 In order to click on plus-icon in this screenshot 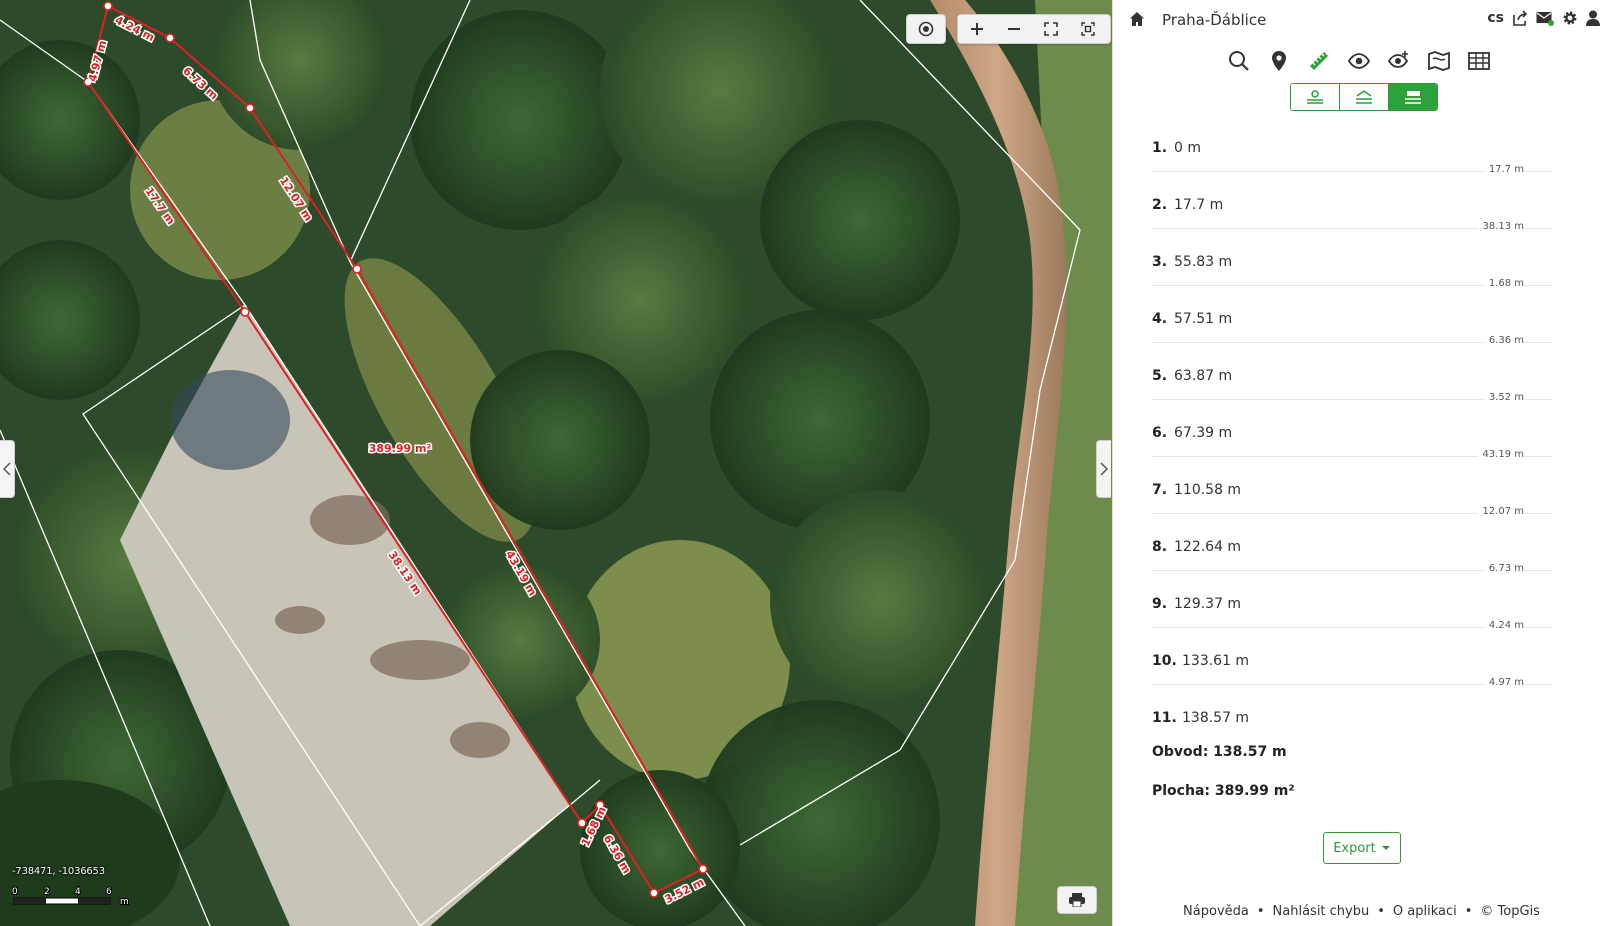, I will do `click(976, 29)`.